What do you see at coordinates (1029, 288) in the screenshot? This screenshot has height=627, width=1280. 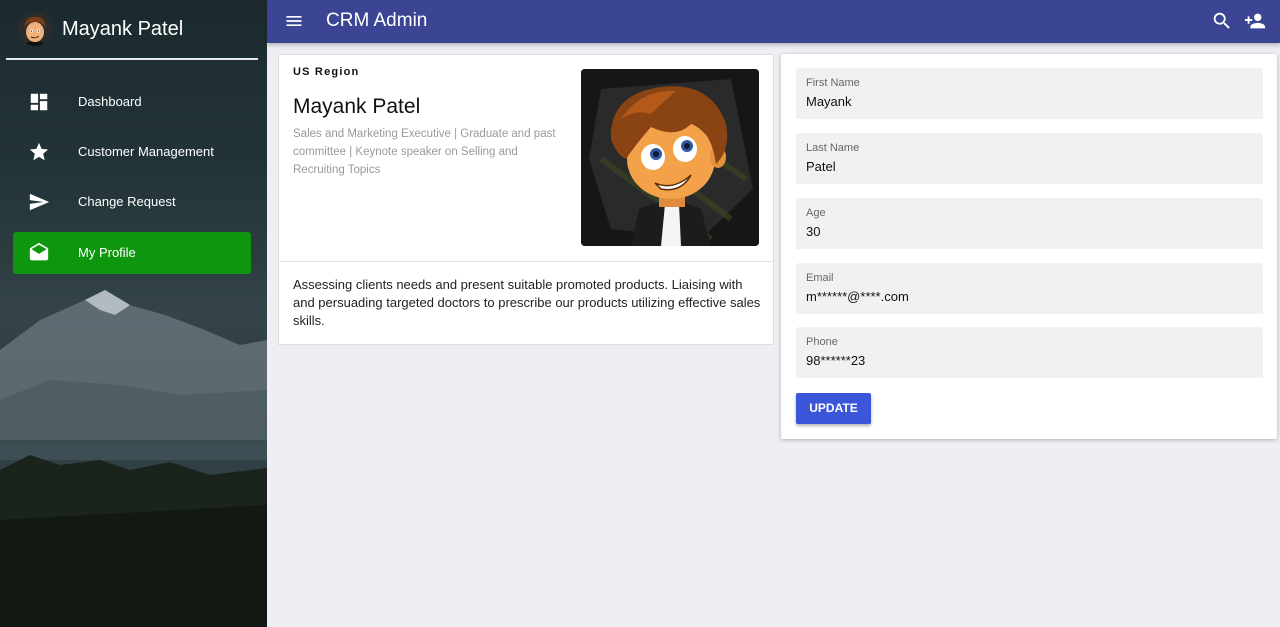 I see `email-field: Email m******@****.com` at bounding box center [1029, 288].